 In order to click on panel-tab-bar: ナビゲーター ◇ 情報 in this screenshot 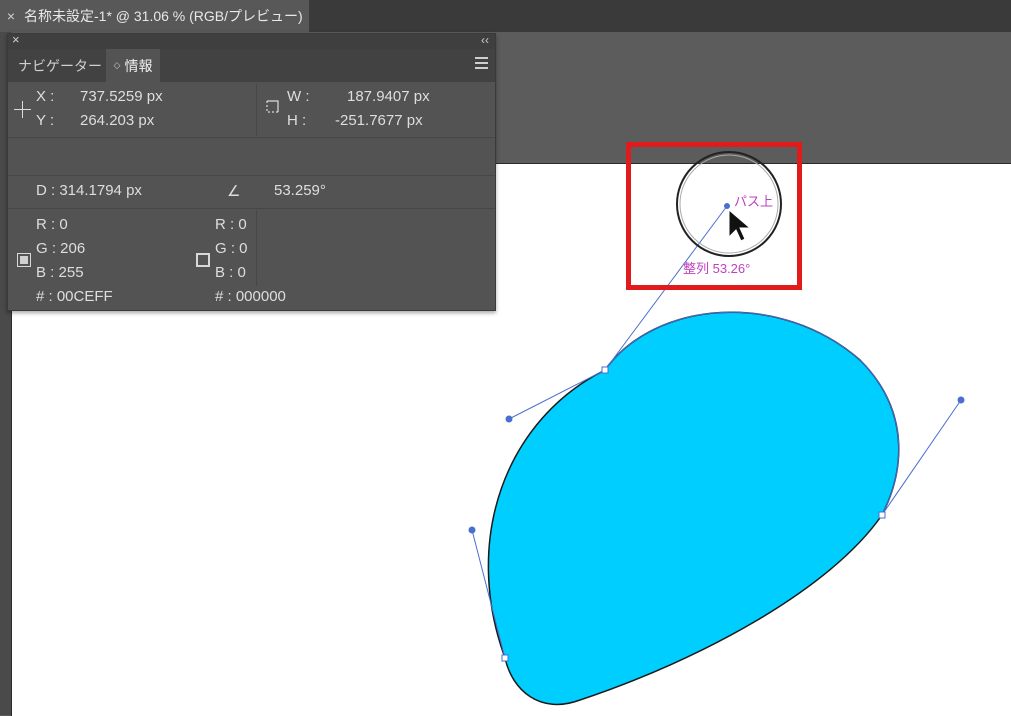, I will do `click(251, 65)`.